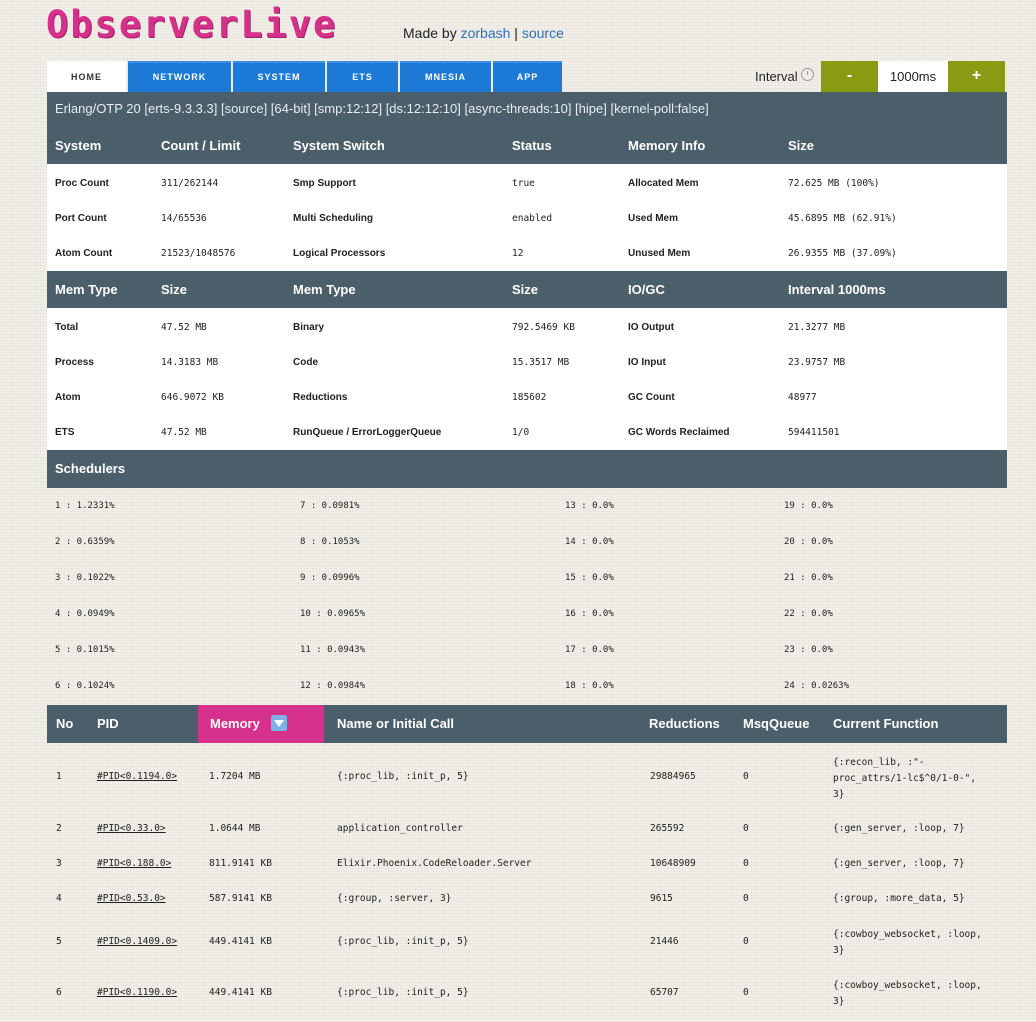 The width and height of the screenshot is (1036, 1022). What do you see at coordinates (976, 76) in the screenshot?
I see `interval-increase-button: +` at bounding box center [976, 76].